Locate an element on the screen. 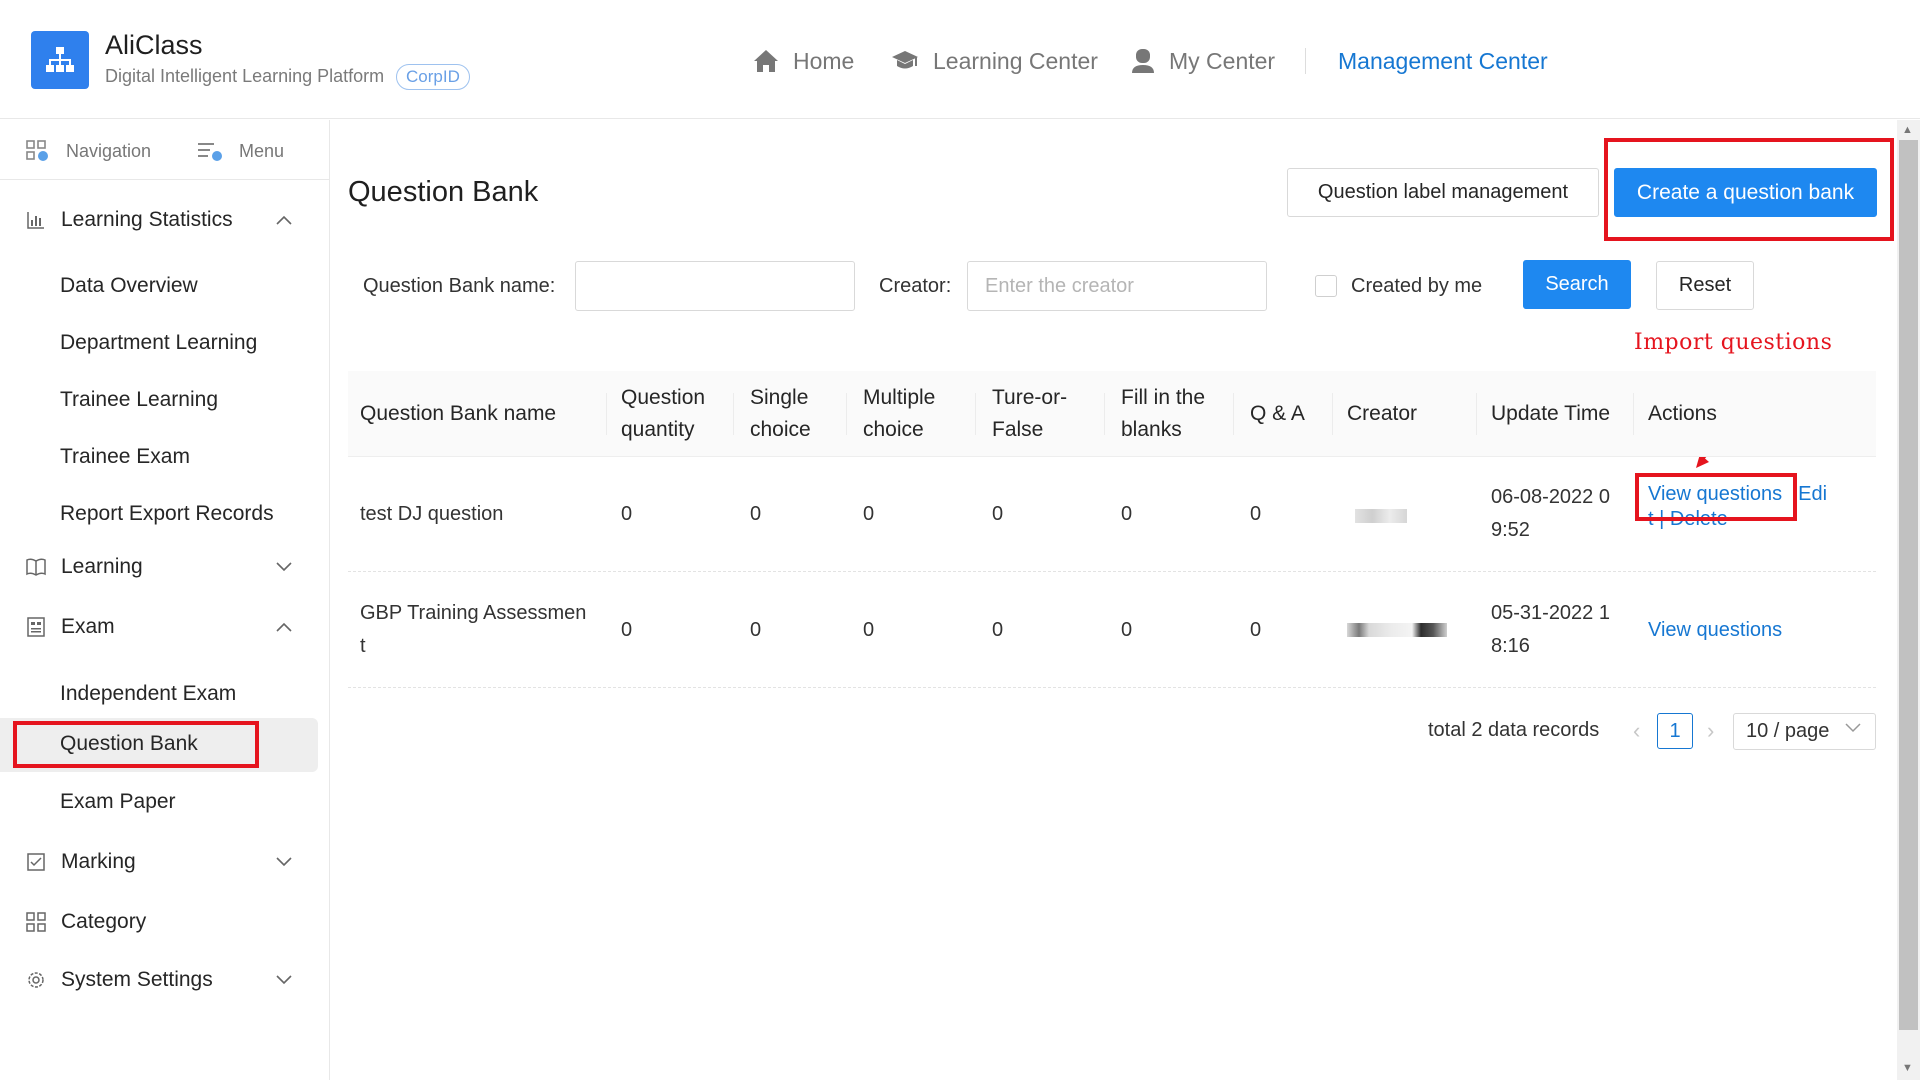 Image resolution: width=1920 pixels, height=1080 pixels. cell-update-time: 05-31-2022 1 8:16 is located at coordinates (1550, 630).